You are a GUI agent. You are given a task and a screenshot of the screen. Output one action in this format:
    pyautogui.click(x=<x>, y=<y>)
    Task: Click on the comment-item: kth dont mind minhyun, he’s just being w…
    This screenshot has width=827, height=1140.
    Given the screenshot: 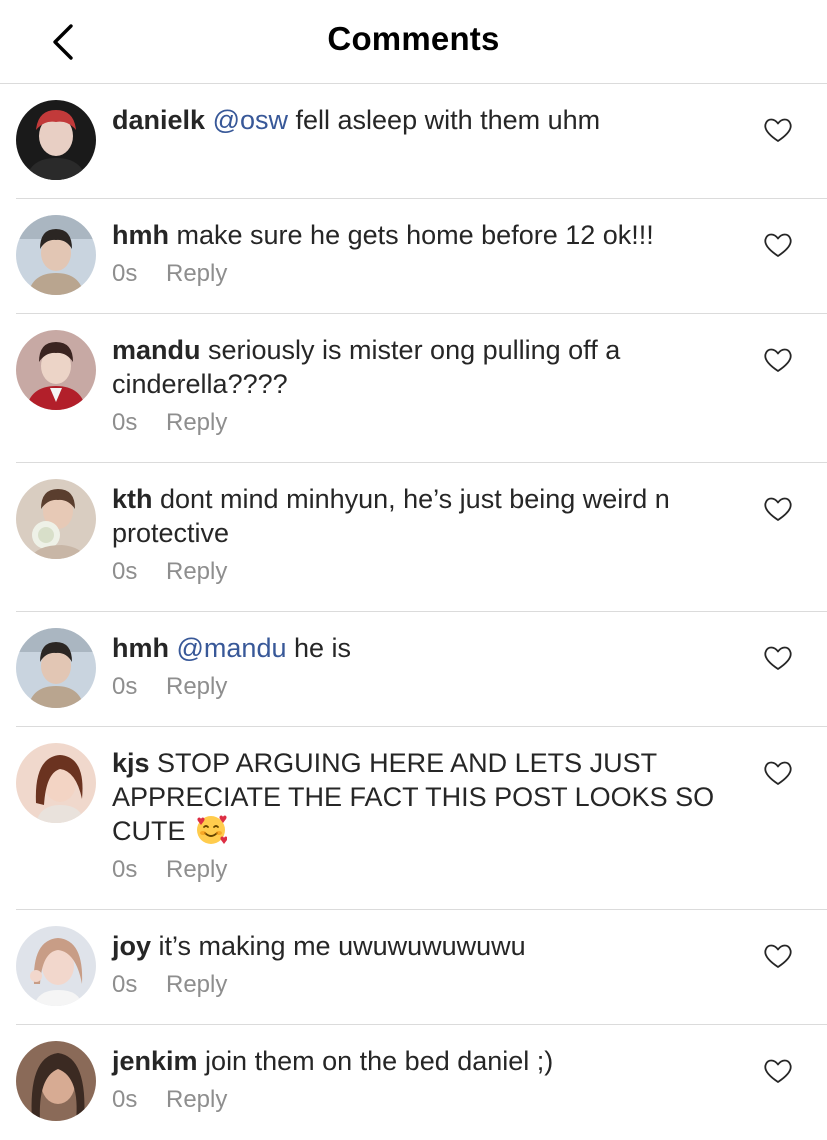 What is the action you would take?
    pyautogui.click(x=413, y=537)
    